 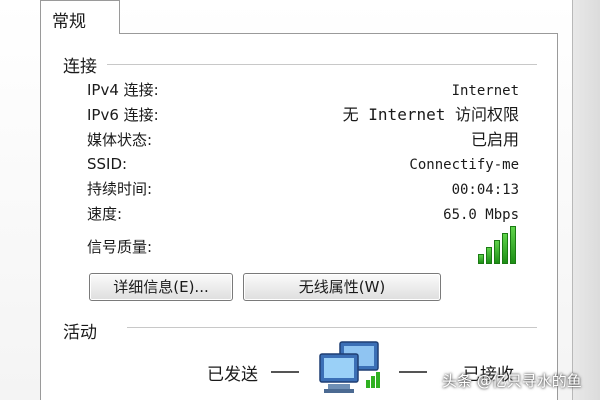 I want to click on signal-strength-icon, so click(x=500, y=245).